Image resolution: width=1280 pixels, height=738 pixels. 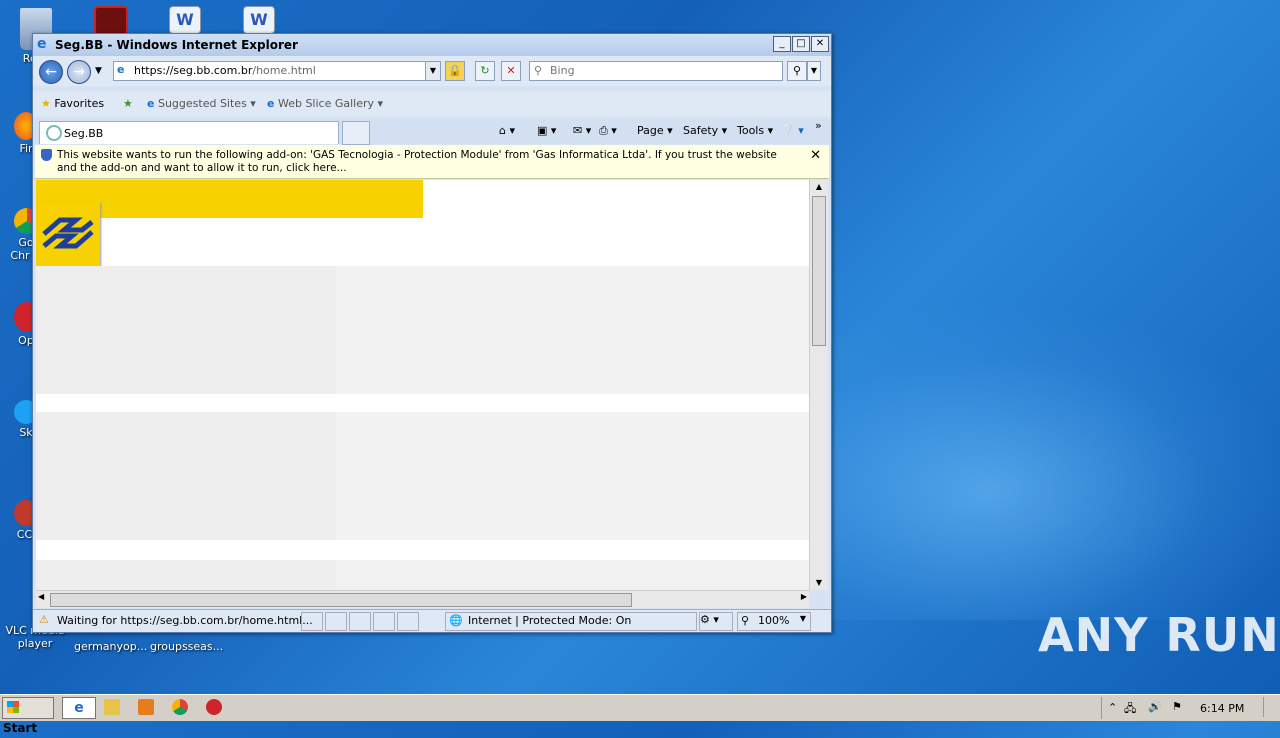 What do you see at coordinates (801, 44) in the screenshot?
I see `maximize-button: □` at bounding box center [801, 44].